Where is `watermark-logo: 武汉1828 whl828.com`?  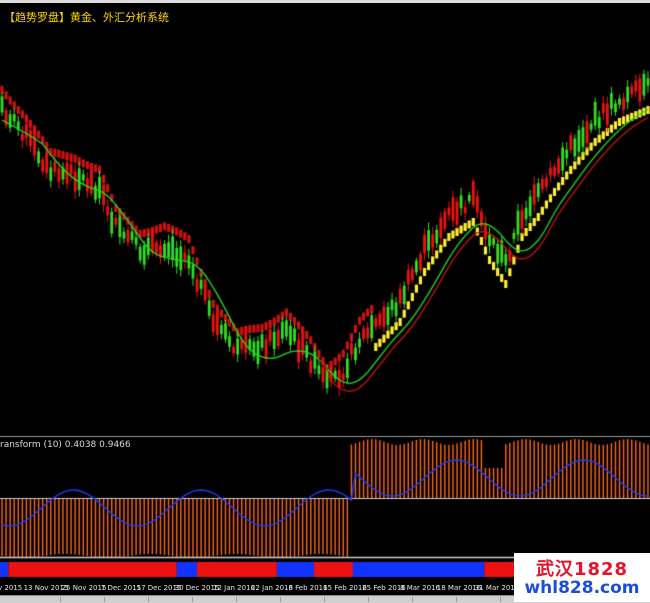 watermark-logo: 武汉1828 whl828.com is located at coordinates (582, 577).